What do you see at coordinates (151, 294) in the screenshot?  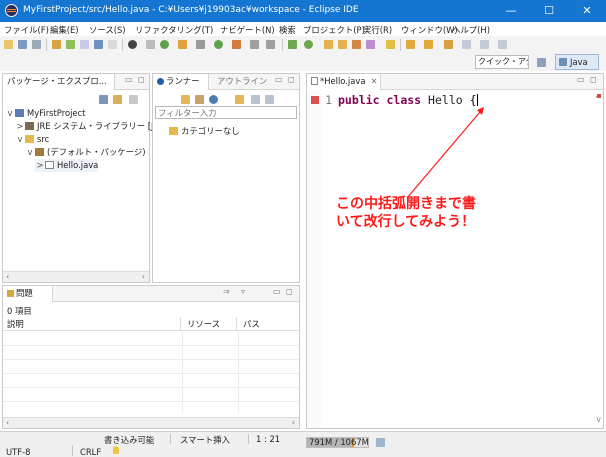 I see `problems-tabbar: 問題 ⇒ ▿ ▭ ◻` at bounding box center [151, 294].